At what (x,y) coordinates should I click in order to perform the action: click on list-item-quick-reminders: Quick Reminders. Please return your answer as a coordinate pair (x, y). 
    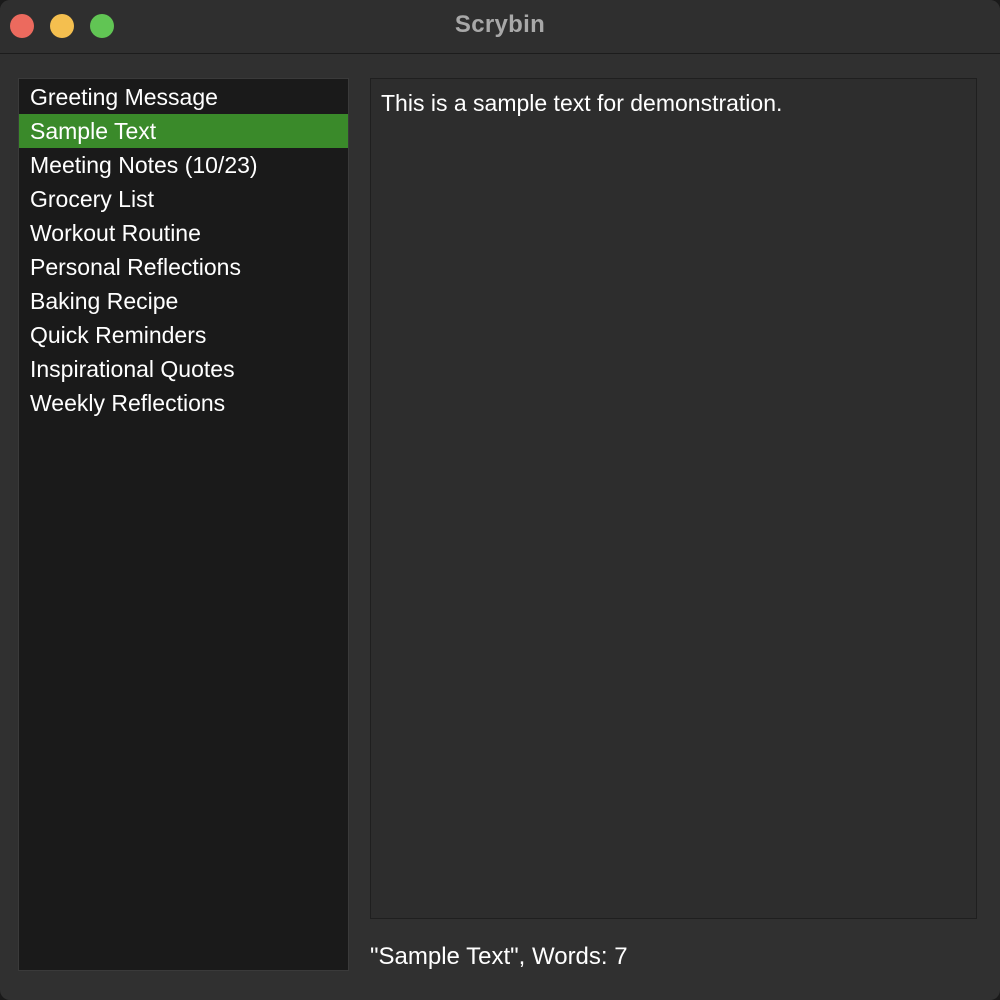
    Looking at the image, I should click on (183, 335).